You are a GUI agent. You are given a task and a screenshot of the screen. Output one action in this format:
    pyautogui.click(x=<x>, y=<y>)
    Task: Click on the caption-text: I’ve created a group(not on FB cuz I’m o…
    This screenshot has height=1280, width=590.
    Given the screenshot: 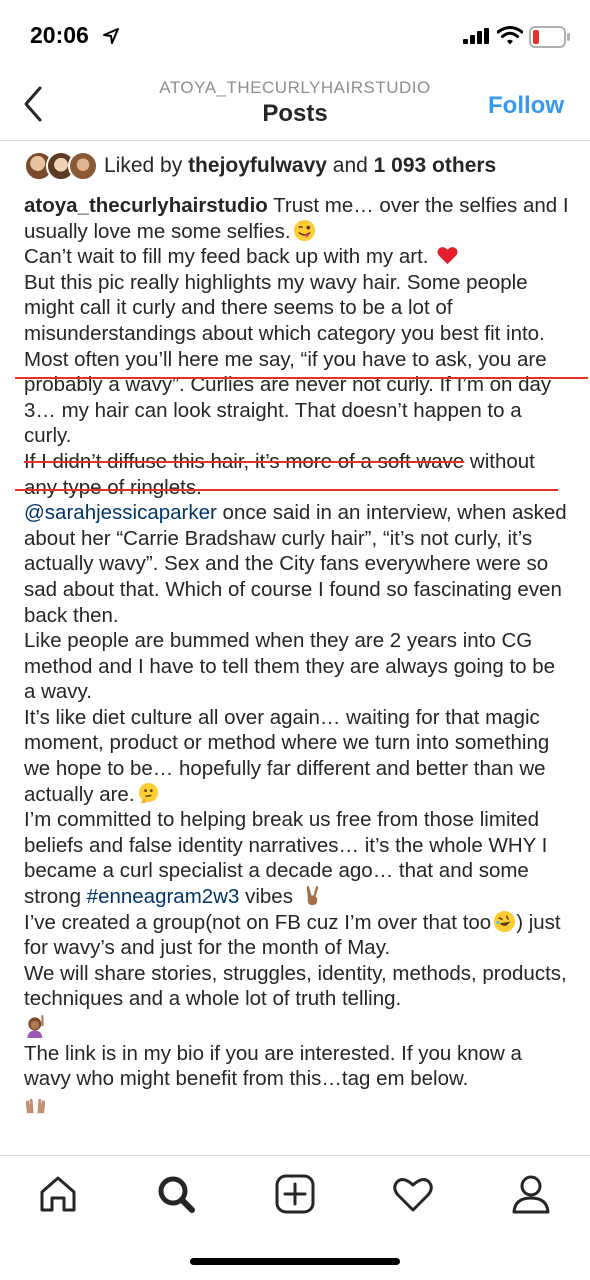 What is the action you would take?
    pyautogui.click(x=258, y=922)
    